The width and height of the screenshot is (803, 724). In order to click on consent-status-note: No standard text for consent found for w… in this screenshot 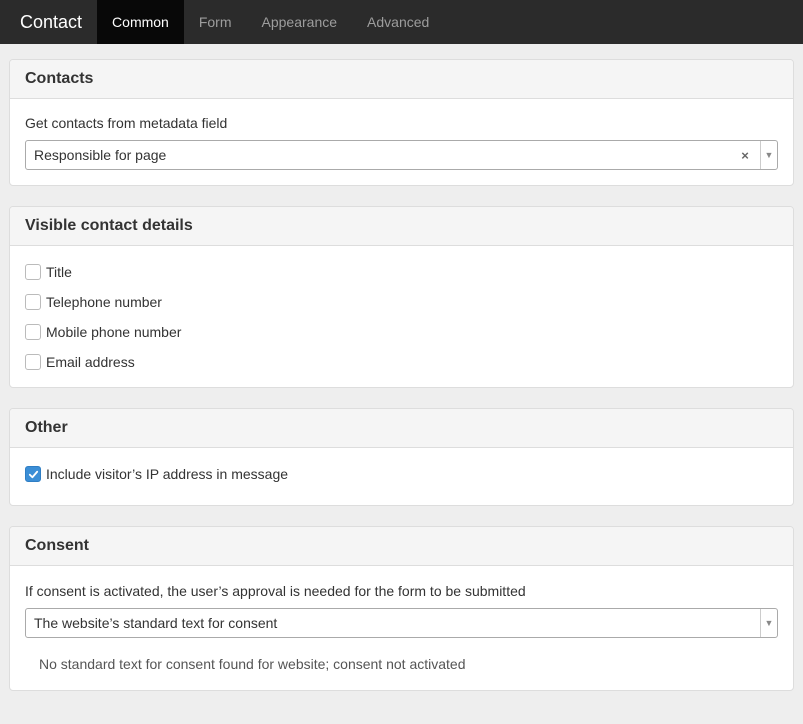, I will do `click(252, 664)`.